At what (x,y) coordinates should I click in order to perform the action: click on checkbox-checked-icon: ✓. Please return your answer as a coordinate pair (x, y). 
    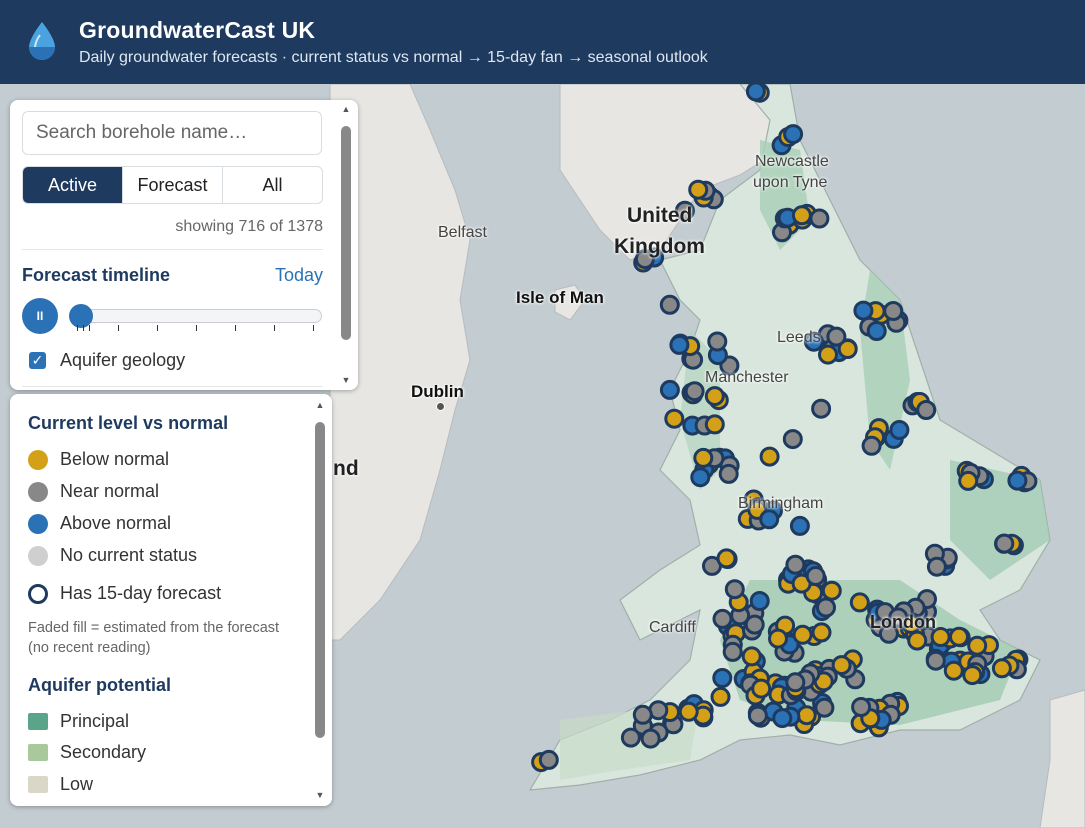
    Looking at the image, I should click on (37, 360).